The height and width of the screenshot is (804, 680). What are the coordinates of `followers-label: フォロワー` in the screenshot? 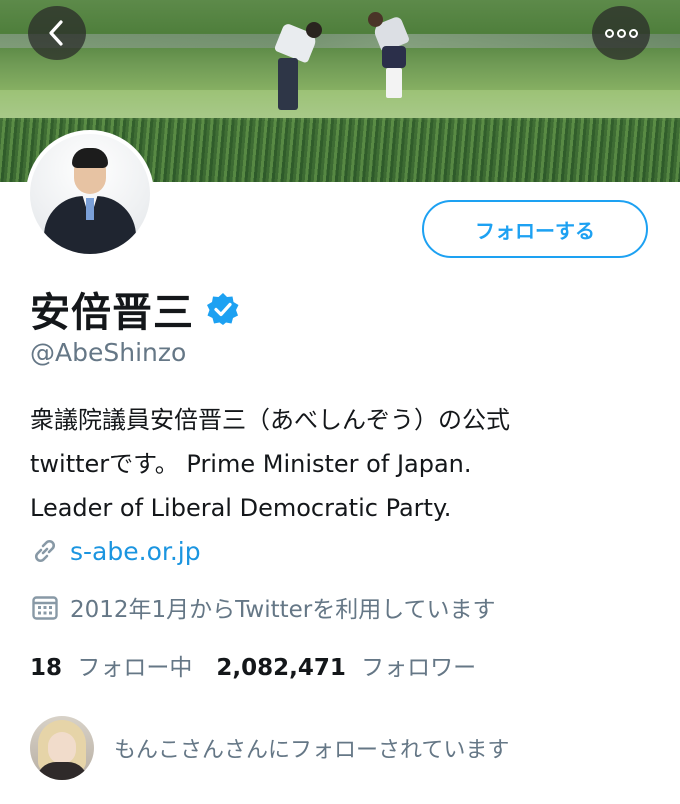 It's located at (419, 668).